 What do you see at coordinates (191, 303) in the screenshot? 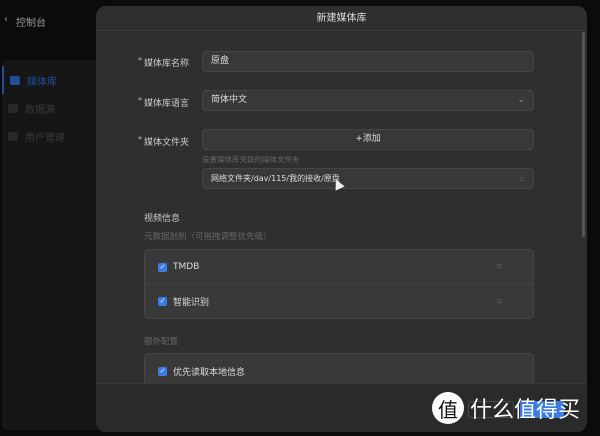
I see `scraper-label: 智能识别` at bounding box center [191, 303].